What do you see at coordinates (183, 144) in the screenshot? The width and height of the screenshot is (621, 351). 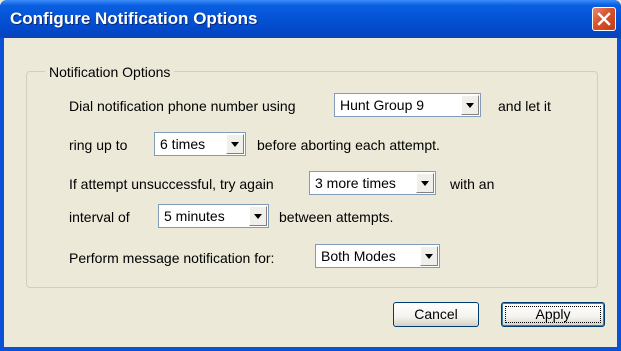 I see `ring-count-value: 6 times` at bounding box center [183, 144].